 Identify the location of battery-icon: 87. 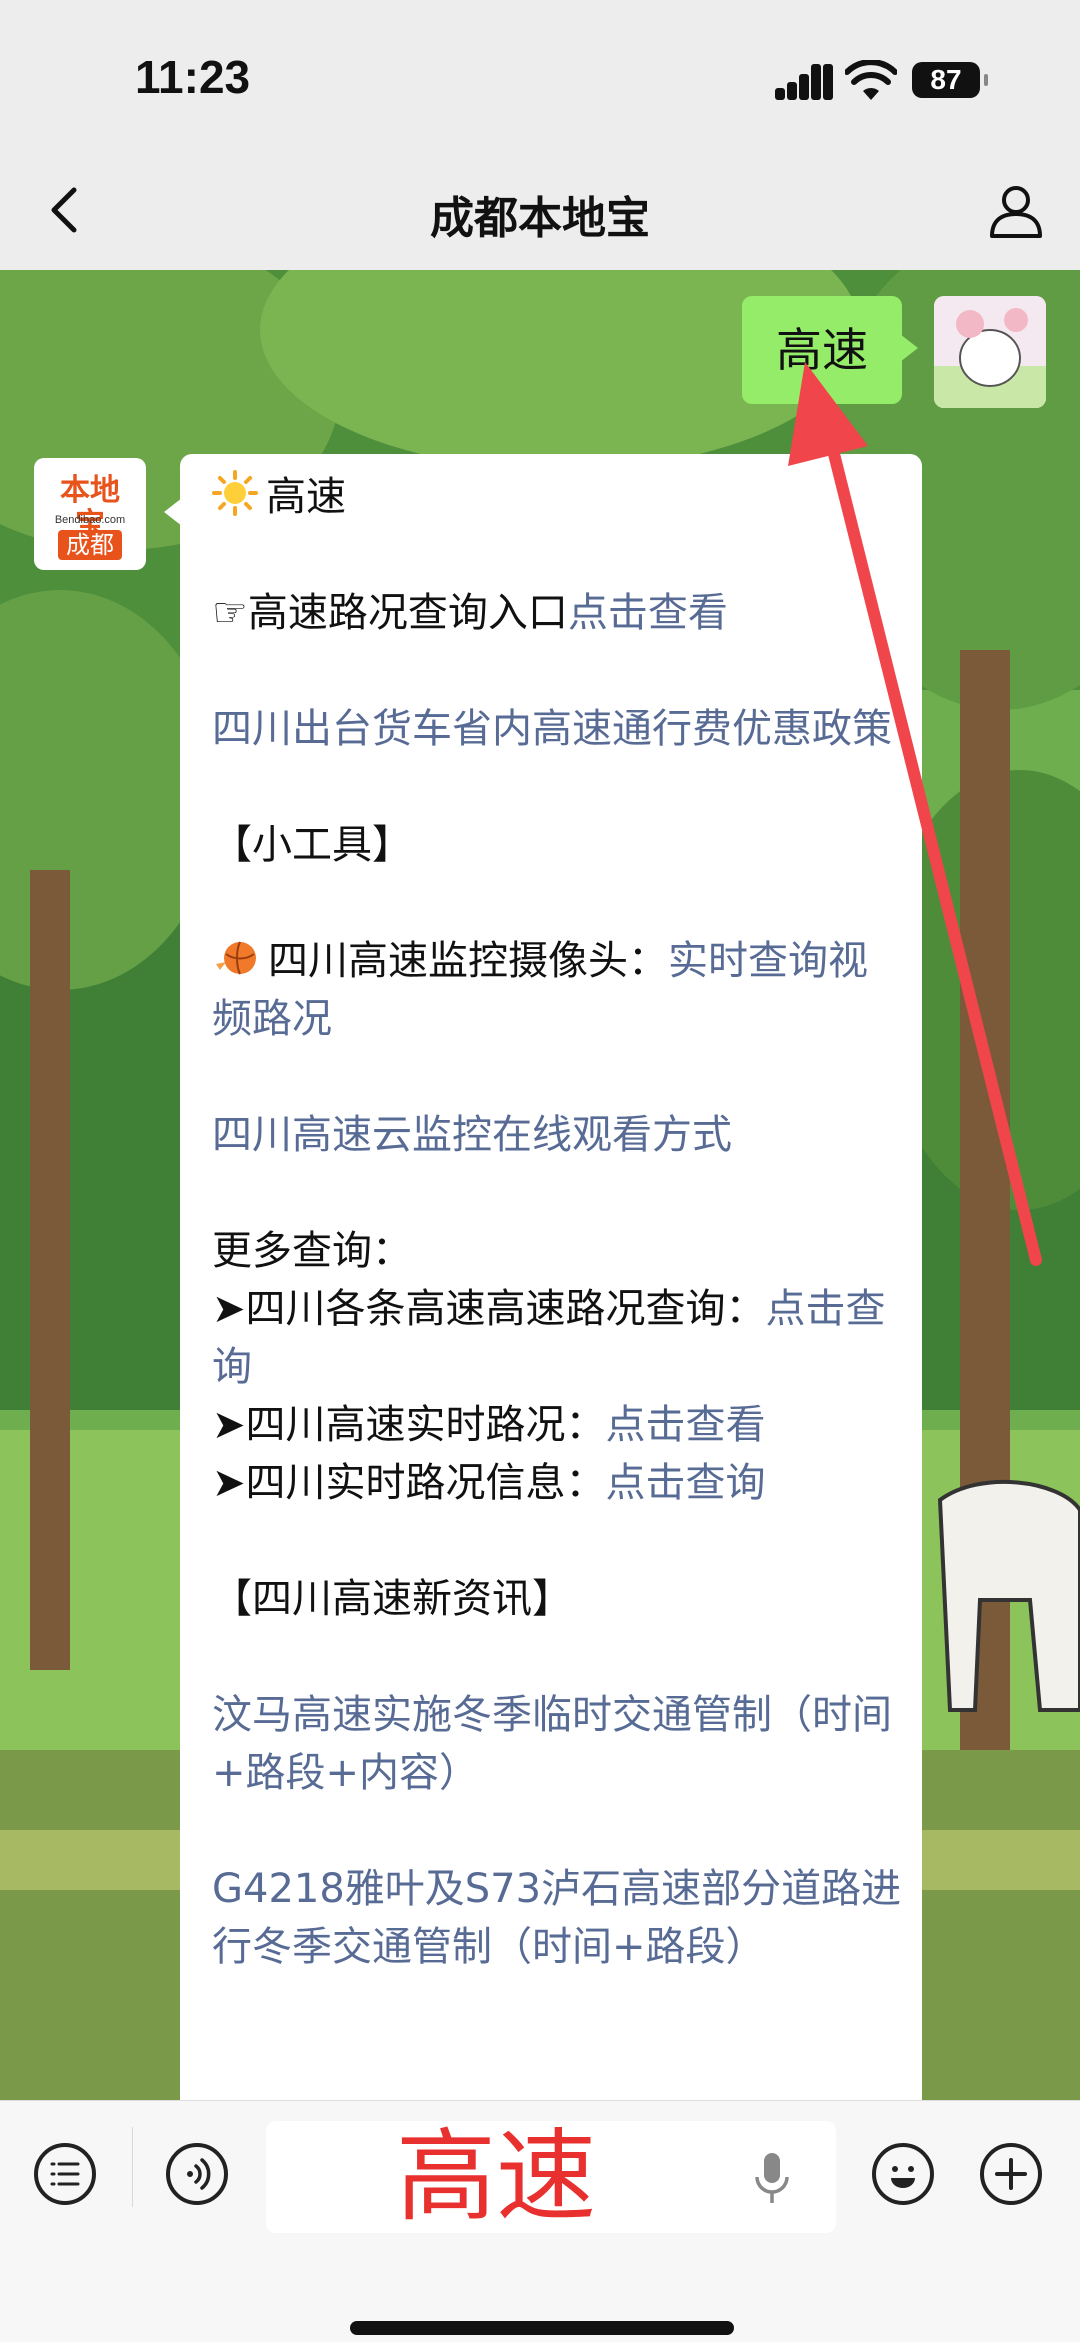
(950, 80).